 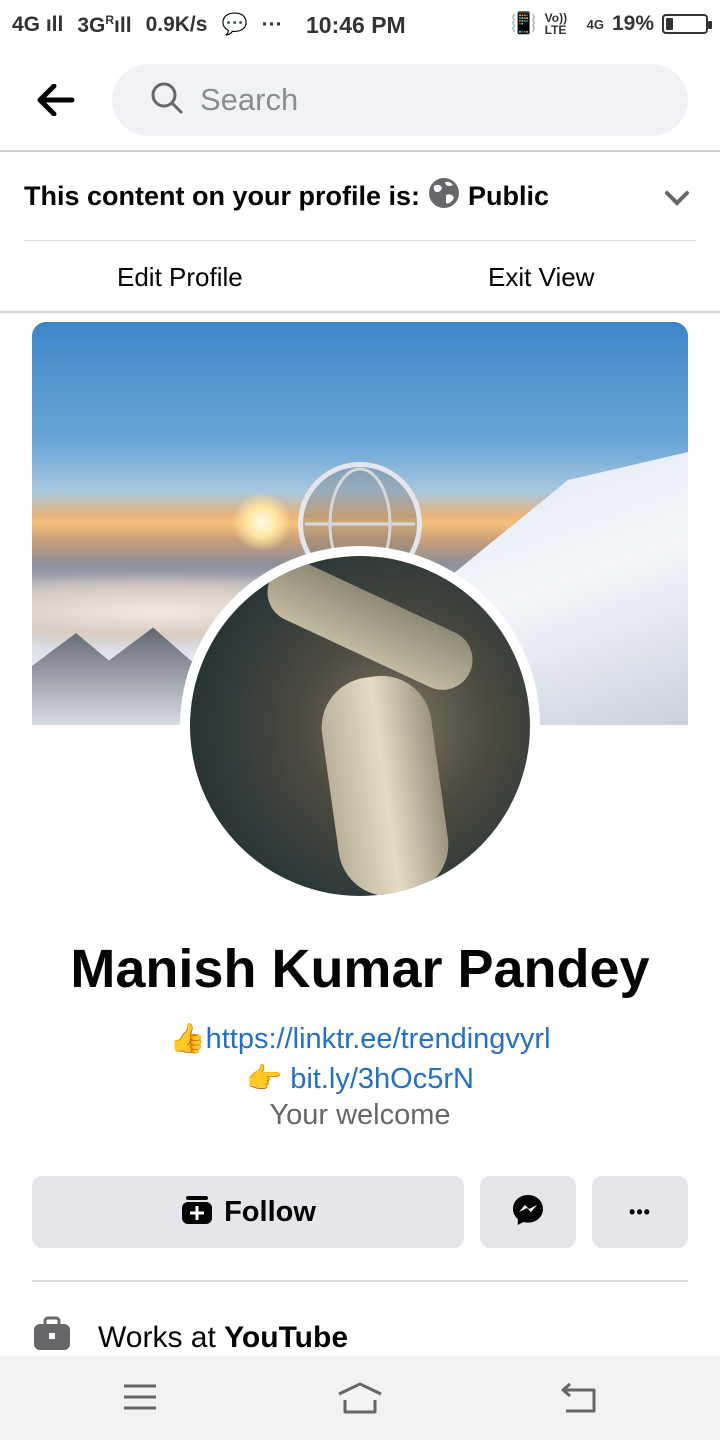 What do you see at coordinates (579, 1400) in the screenshot?
I see `back-icon` at bounding box center [579, 1400].